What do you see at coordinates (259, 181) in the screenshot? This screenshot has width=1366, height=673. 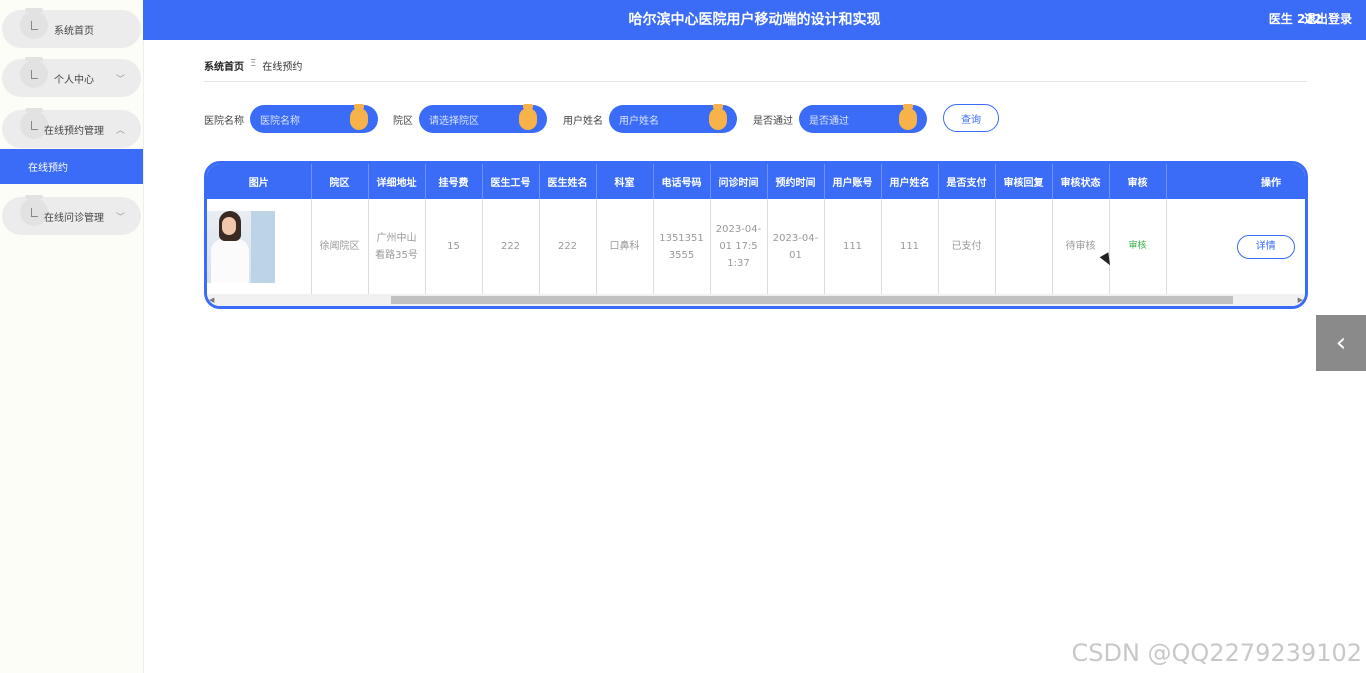 I see `column-header: 图片` at bounding box center [259, 181].